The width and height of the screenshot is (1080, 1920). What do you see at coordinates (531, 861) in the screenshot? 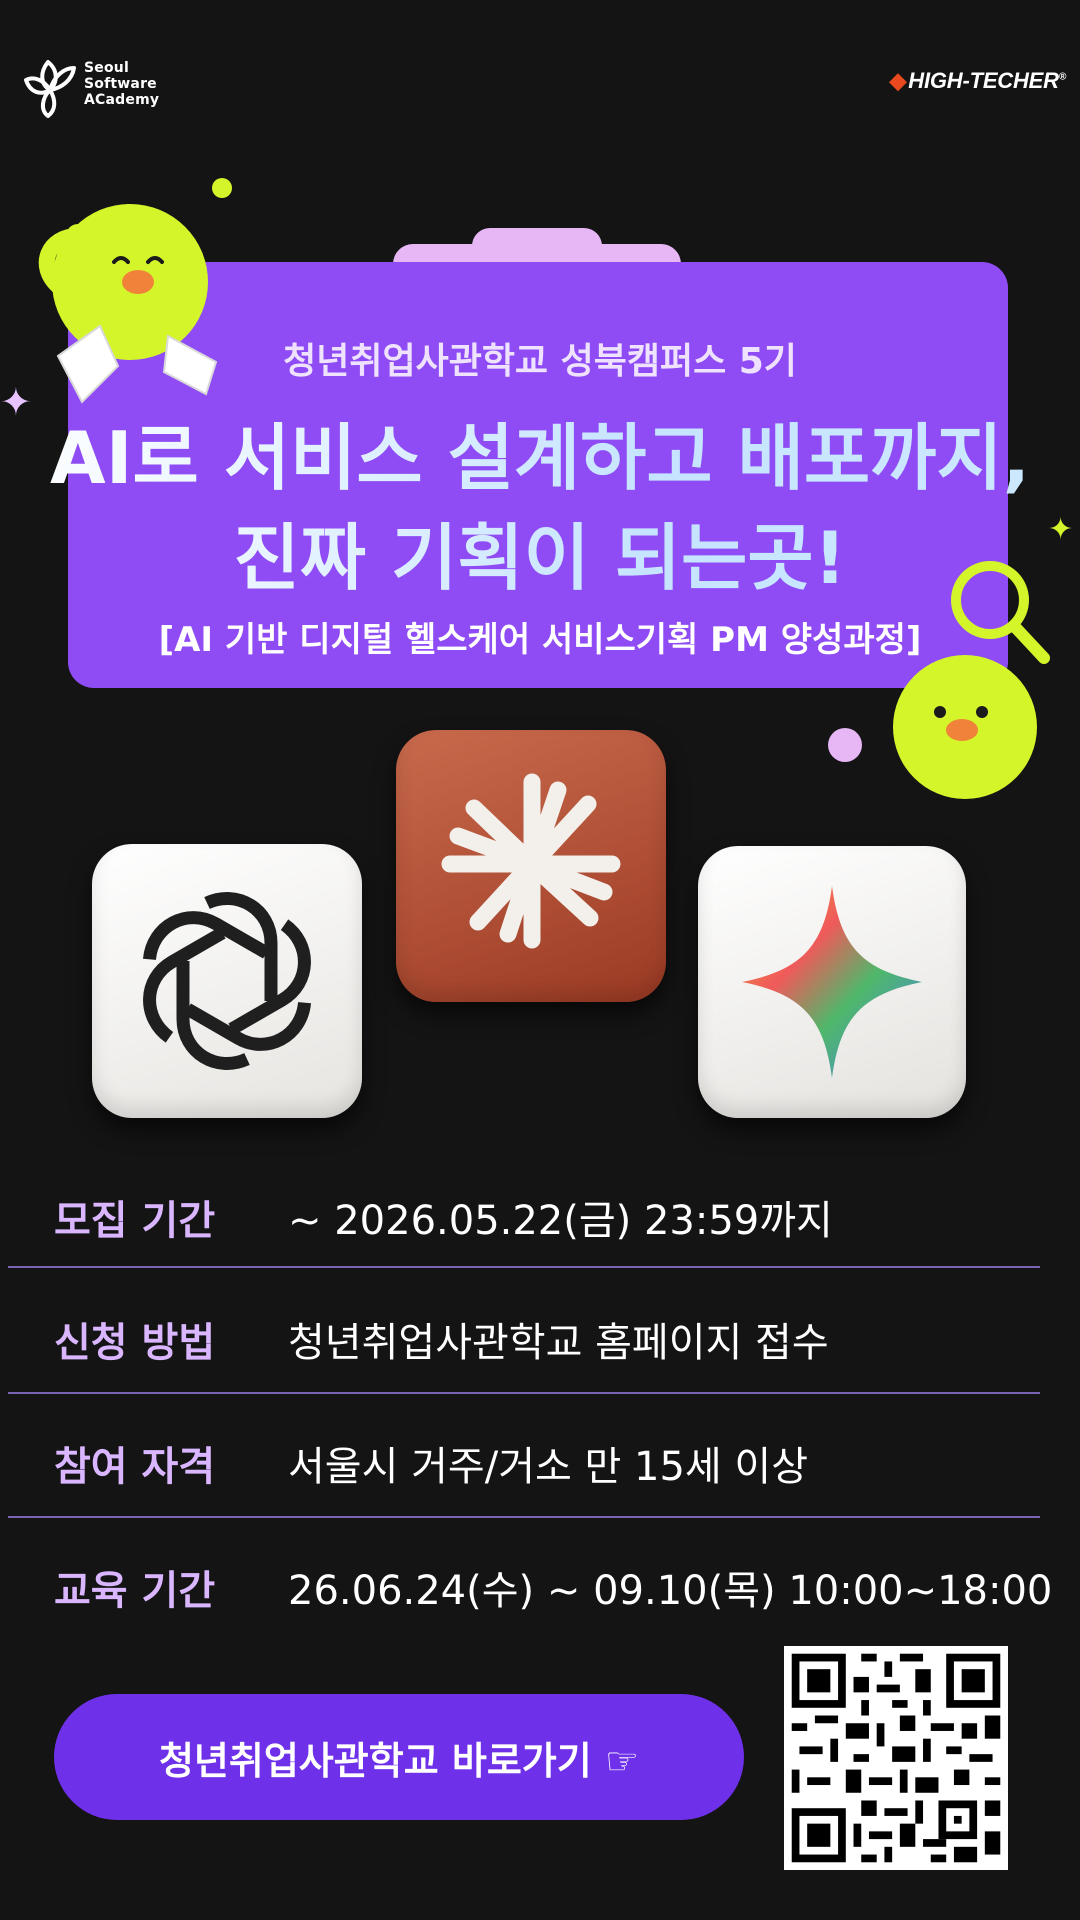
I see `claude-icon` at bounding box center [531, 861].